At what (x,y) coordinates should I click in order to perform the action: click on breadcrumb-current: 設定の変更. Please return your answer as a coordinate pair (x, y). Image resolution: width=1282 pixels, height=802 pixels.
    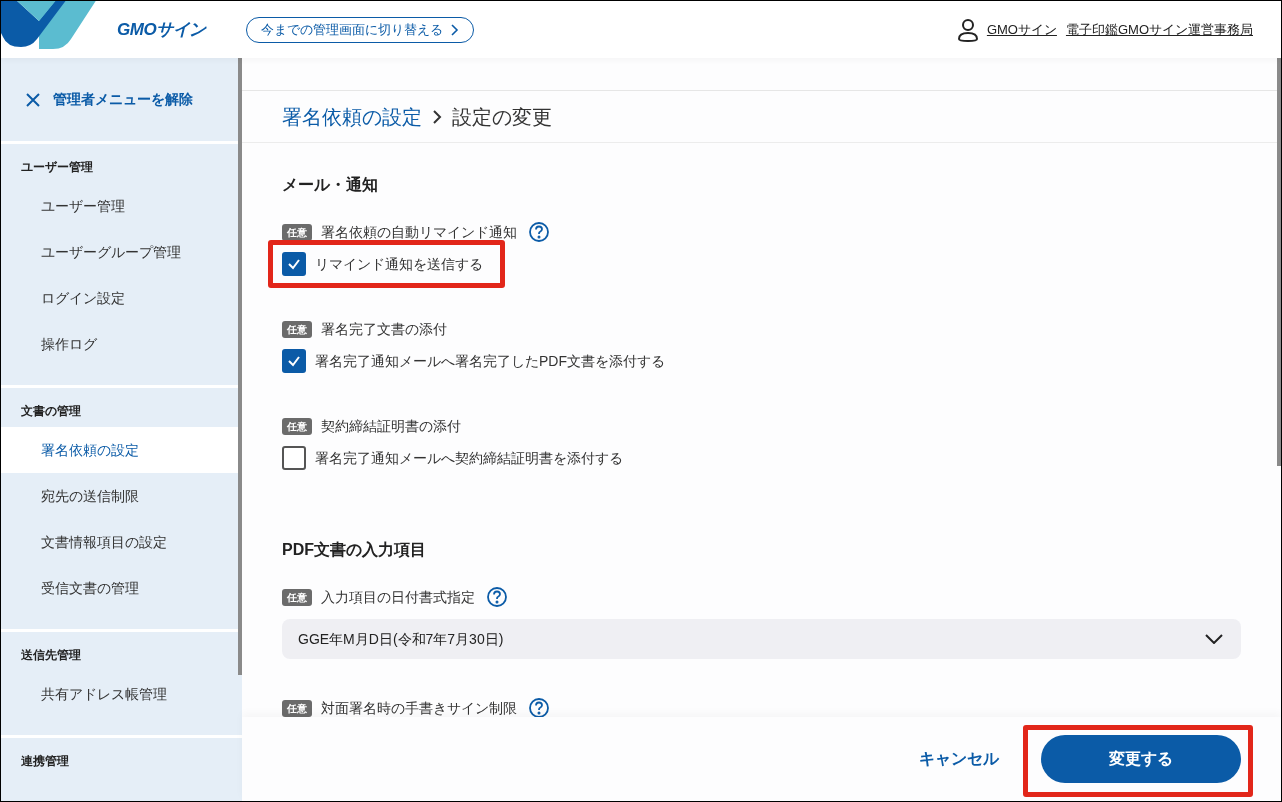
    Looking at the image, I should click on (502, 117).